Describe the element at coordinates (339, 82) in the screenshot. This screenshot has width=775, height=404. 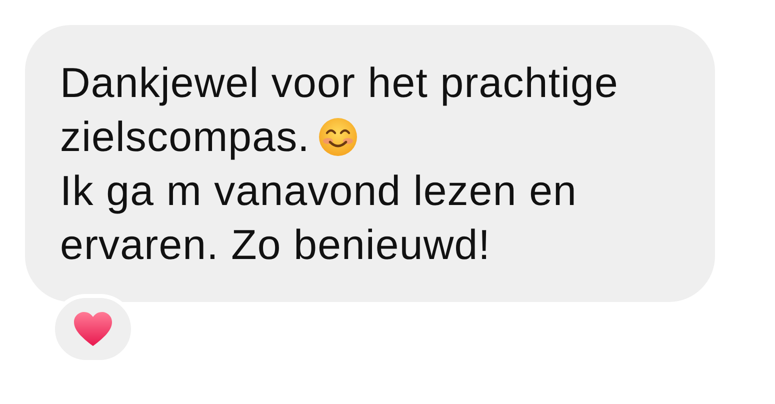
I see `message-text: Dankjewel voor het prachtige` at that location.